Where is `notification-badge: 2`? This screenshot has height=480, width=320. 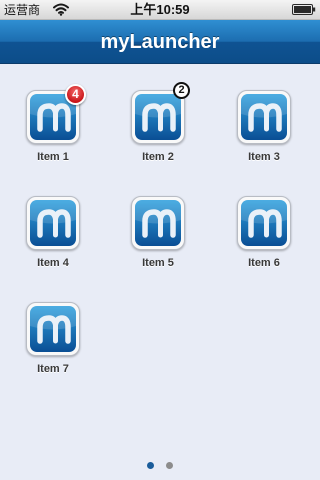 notification-badge: 2 is located at coordinates (181, 90).